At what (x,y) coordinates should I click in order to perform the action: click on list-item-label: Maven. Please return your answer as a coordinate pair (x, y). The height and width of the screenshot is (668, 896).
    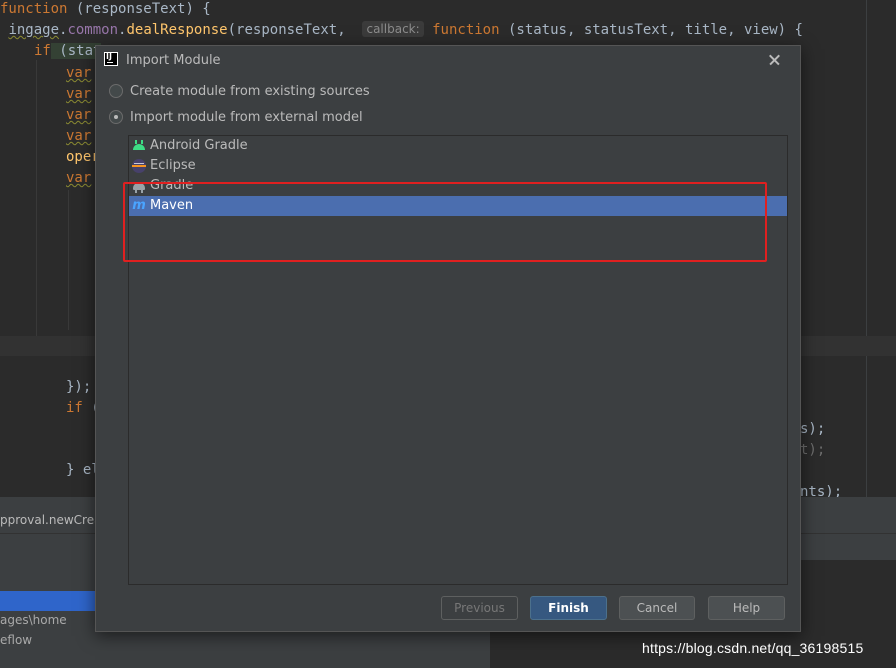
    Looking at the image, I should click on (172, 205).